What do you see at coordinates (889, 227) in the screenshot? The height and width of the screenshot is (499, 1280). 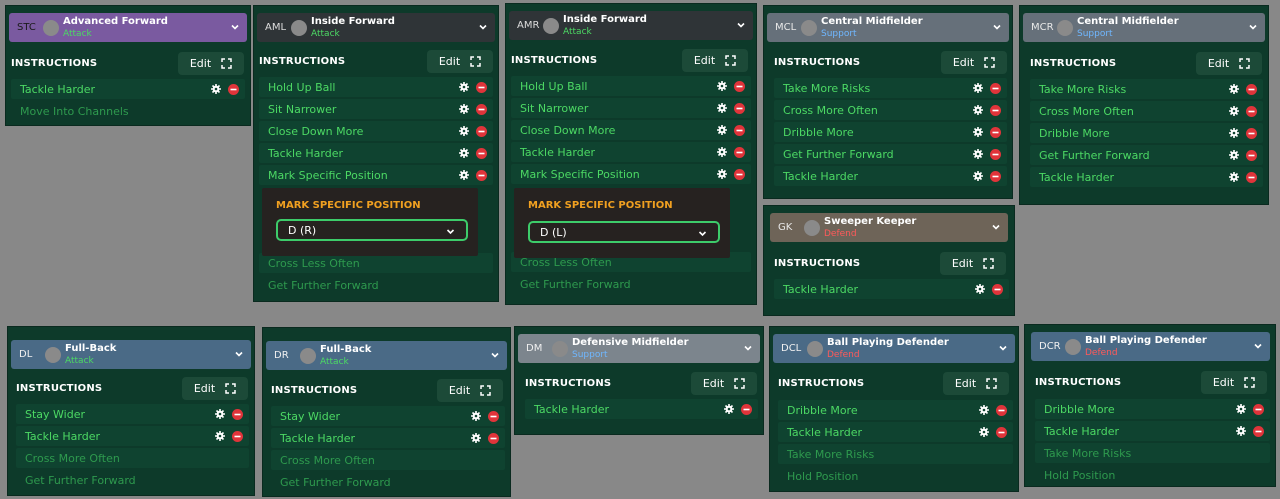 I see `role-selector: GK Sweeper Keeper Defend` at bounding box center [889, 227].